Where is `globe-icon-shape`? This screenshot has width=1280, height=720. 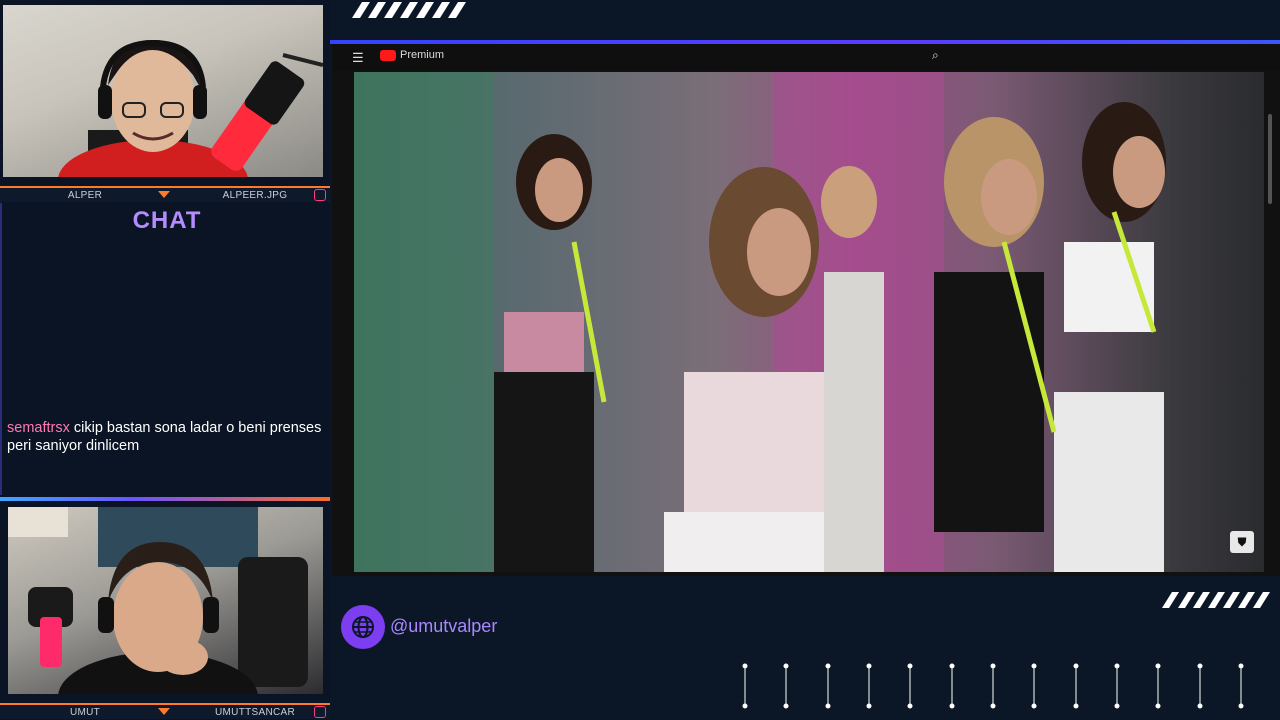 globe-icon-shape is located at coordinates (363, 627).